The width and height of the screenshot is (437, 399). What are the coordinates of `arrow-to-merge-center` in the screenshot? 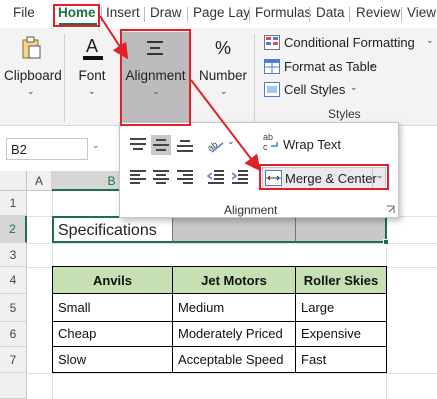 It's located at (225, 125).